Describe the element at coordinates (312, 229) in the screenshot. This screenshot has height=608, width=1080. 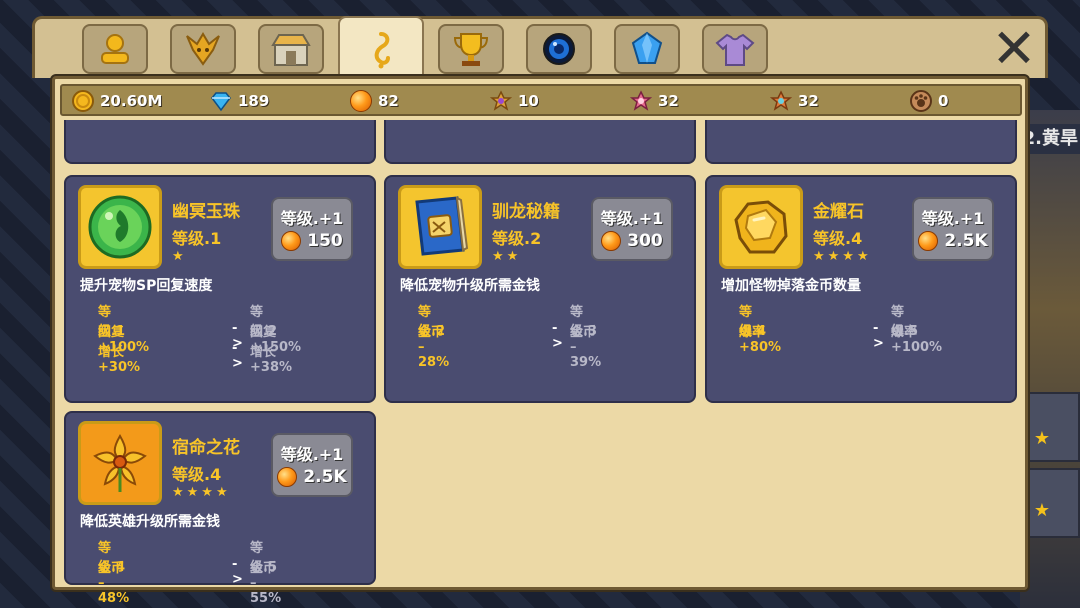
I see `upgrade-button: 等级.+1 150` at that location.